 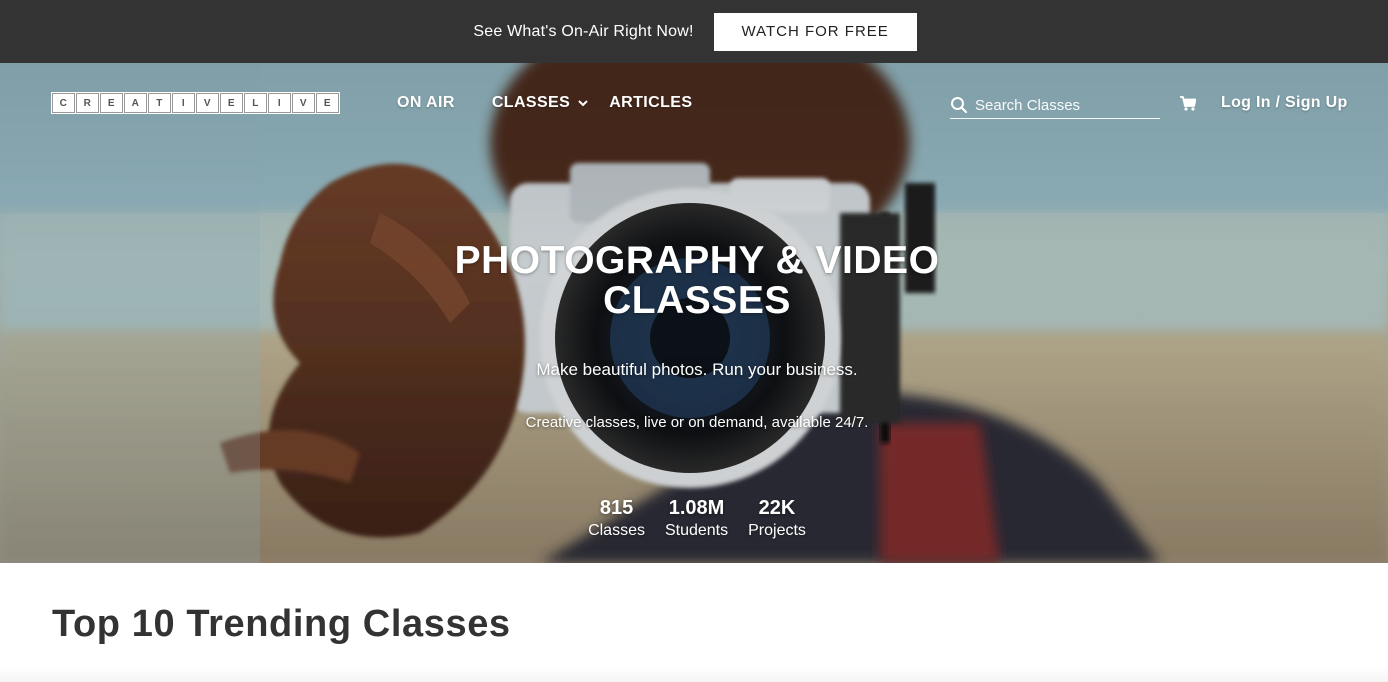 What do you see at coordinates (1188, 103) in the screenshot?
I see `cart-icon` at bounding box center [1188, 103].